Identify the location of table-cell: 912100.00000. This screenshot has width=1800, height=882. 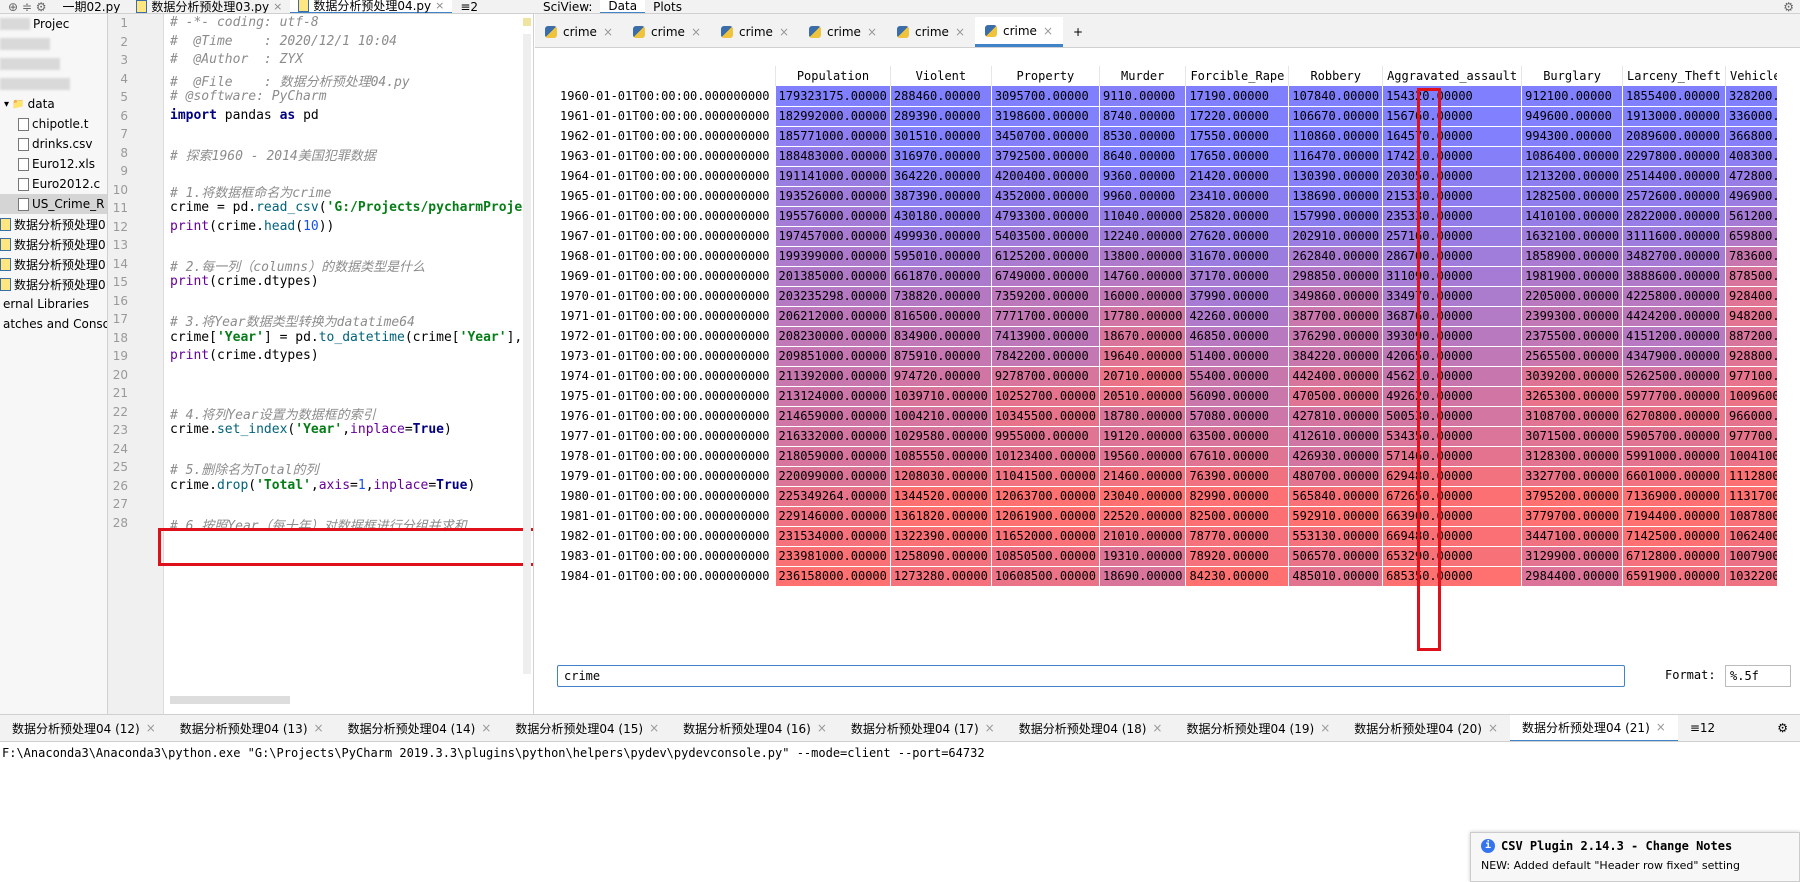
(1572, 96).